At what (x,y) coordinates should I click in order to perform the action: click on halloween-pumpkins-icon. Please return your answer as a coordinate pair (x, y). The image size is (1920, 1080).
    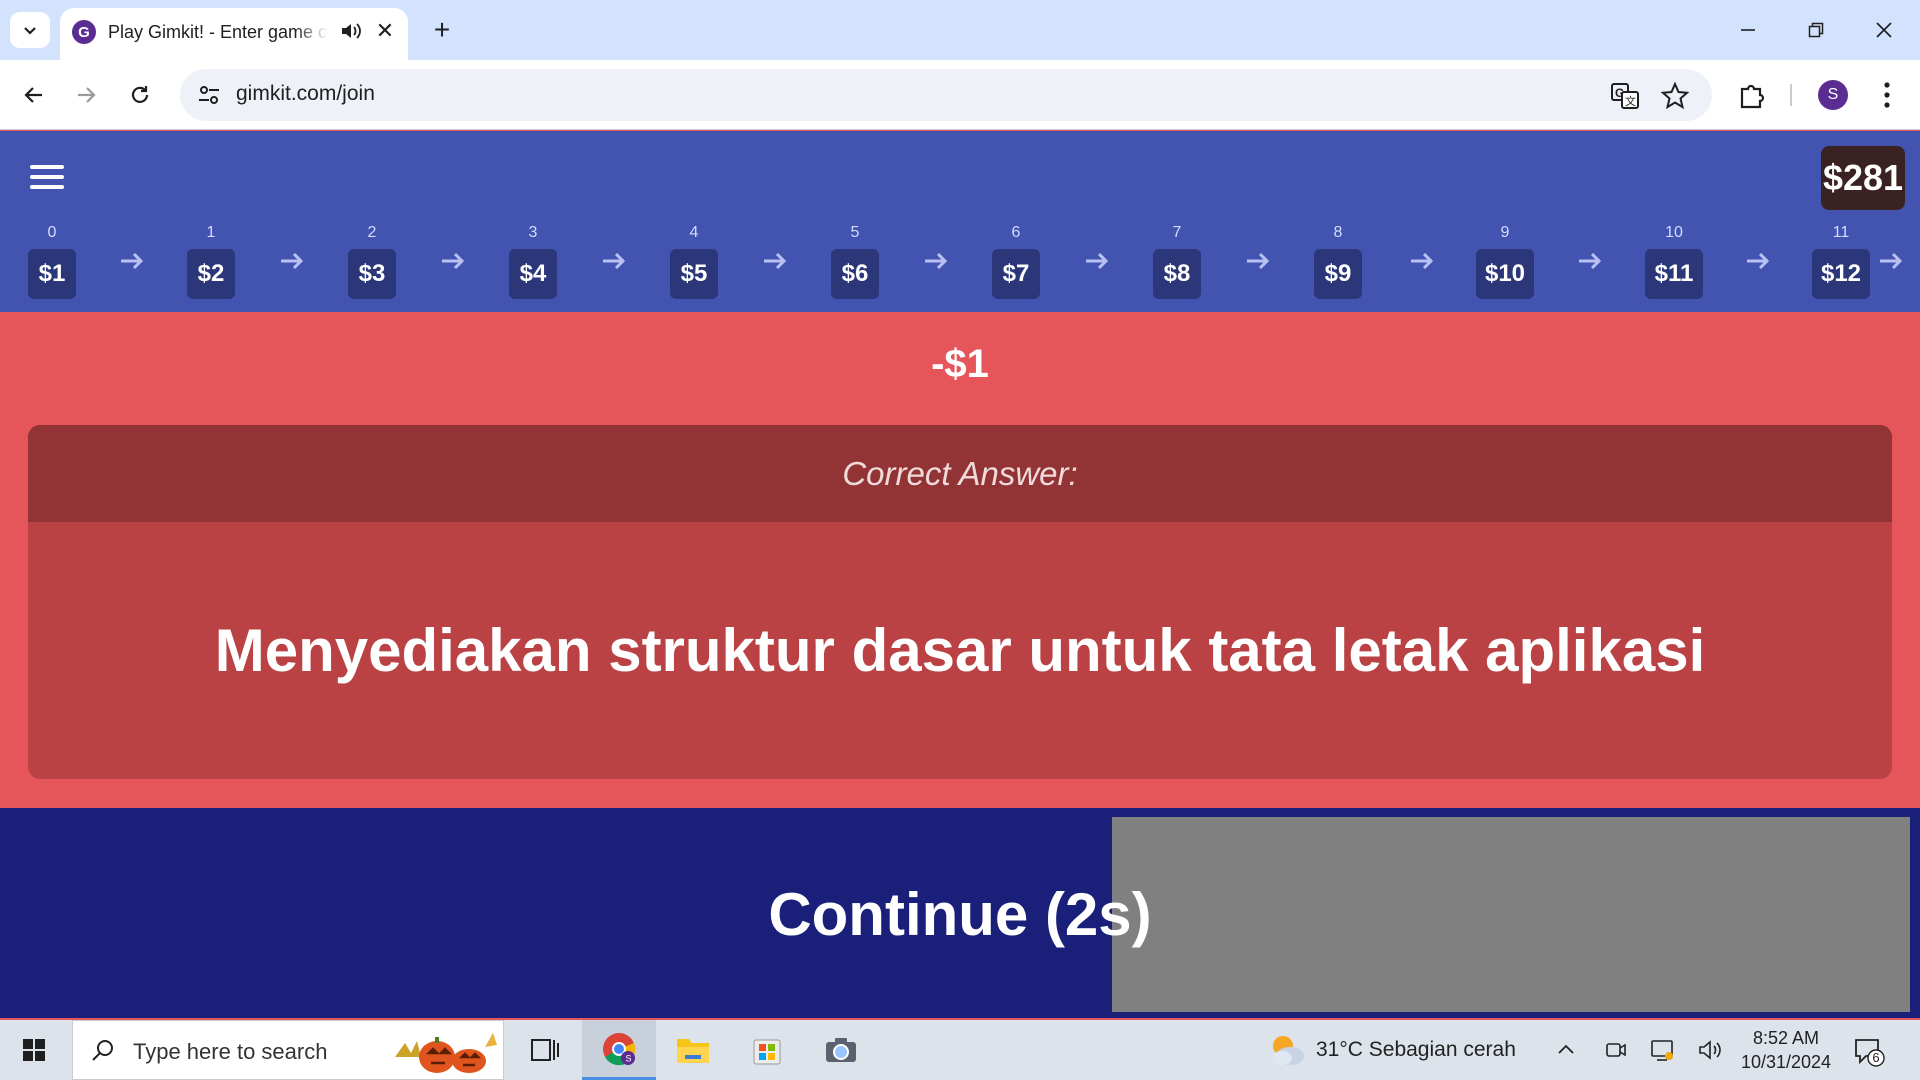
    Looking at the image, I should click on (446, 1053).